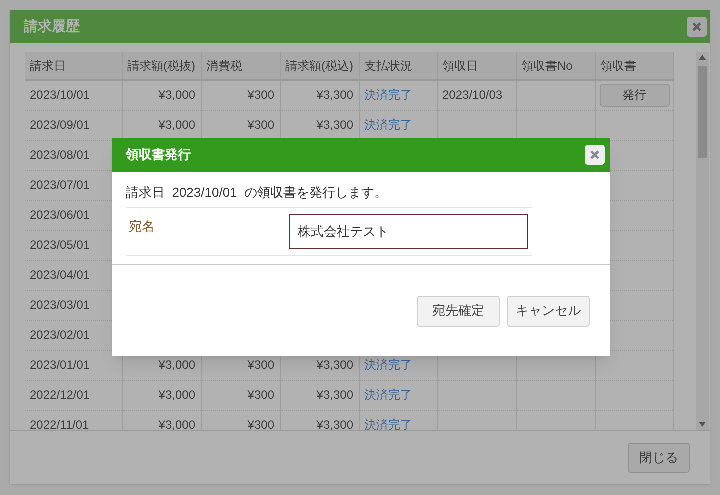 This screenshot has height=495, width=720. What do you see at coordinates (408, 231) in the screenshot?
I see `addressee-field: 株式会社テスト` at bounding box center [408, 231].